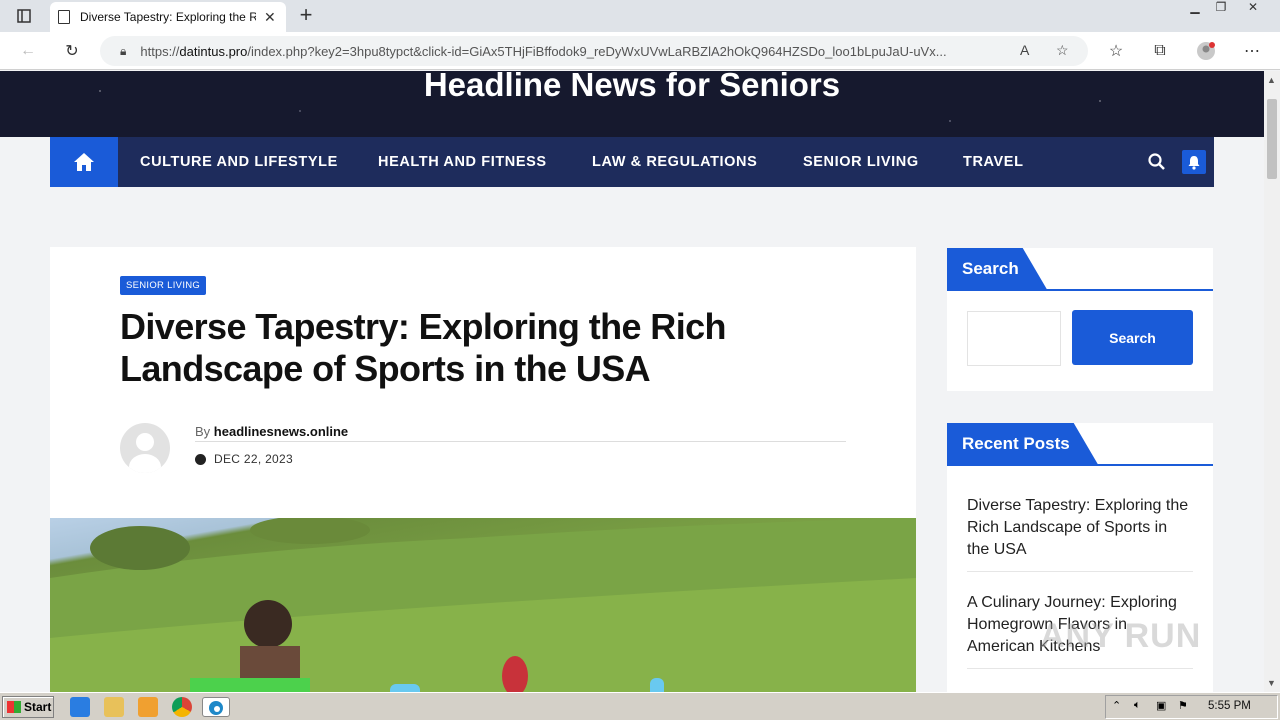 The width and height of the screenshot is (1280, 720). What do you see at coordinates (145, 448) in the screenshot?
I see `author-avatar` at bounding box center [145, 448].